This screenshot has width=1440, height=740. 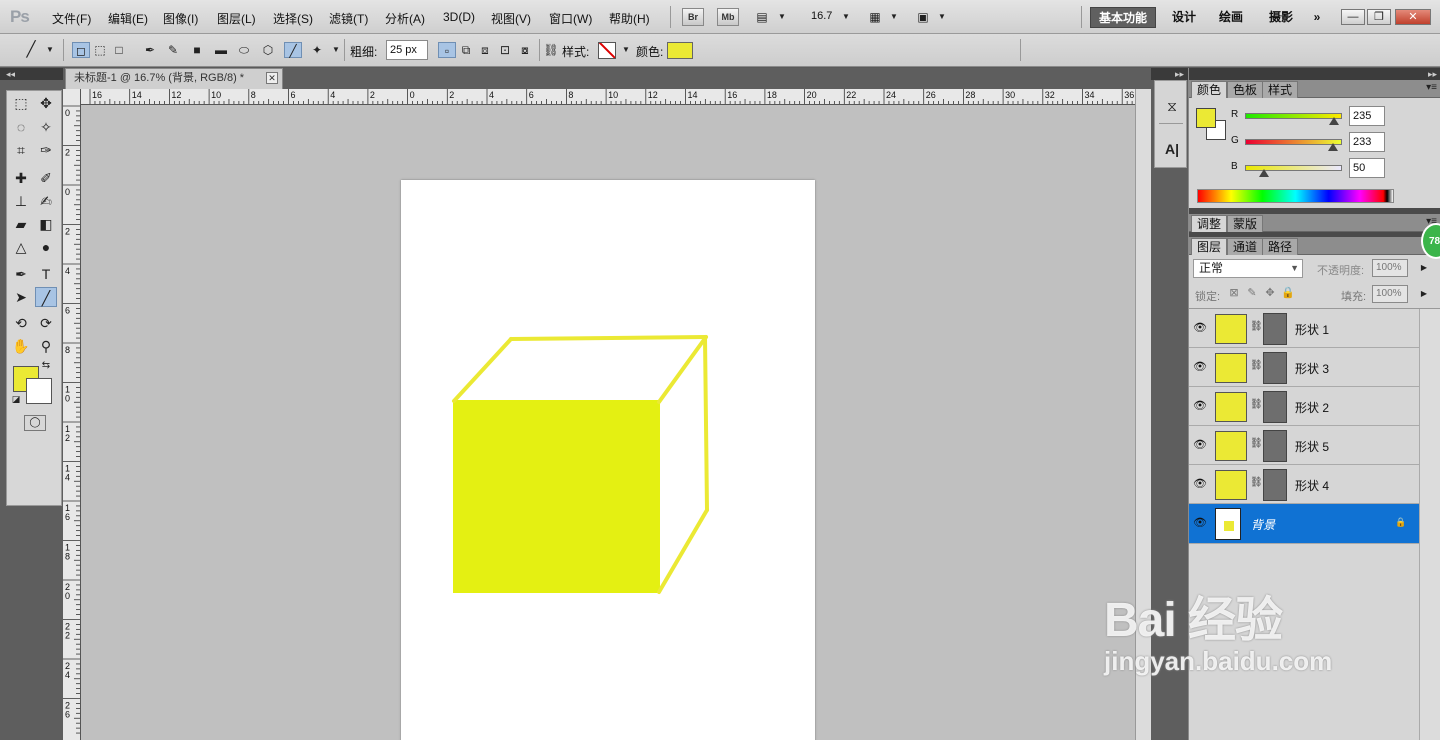 I want to click on polygon-icon: ⬡, so click(x=268, y=50).